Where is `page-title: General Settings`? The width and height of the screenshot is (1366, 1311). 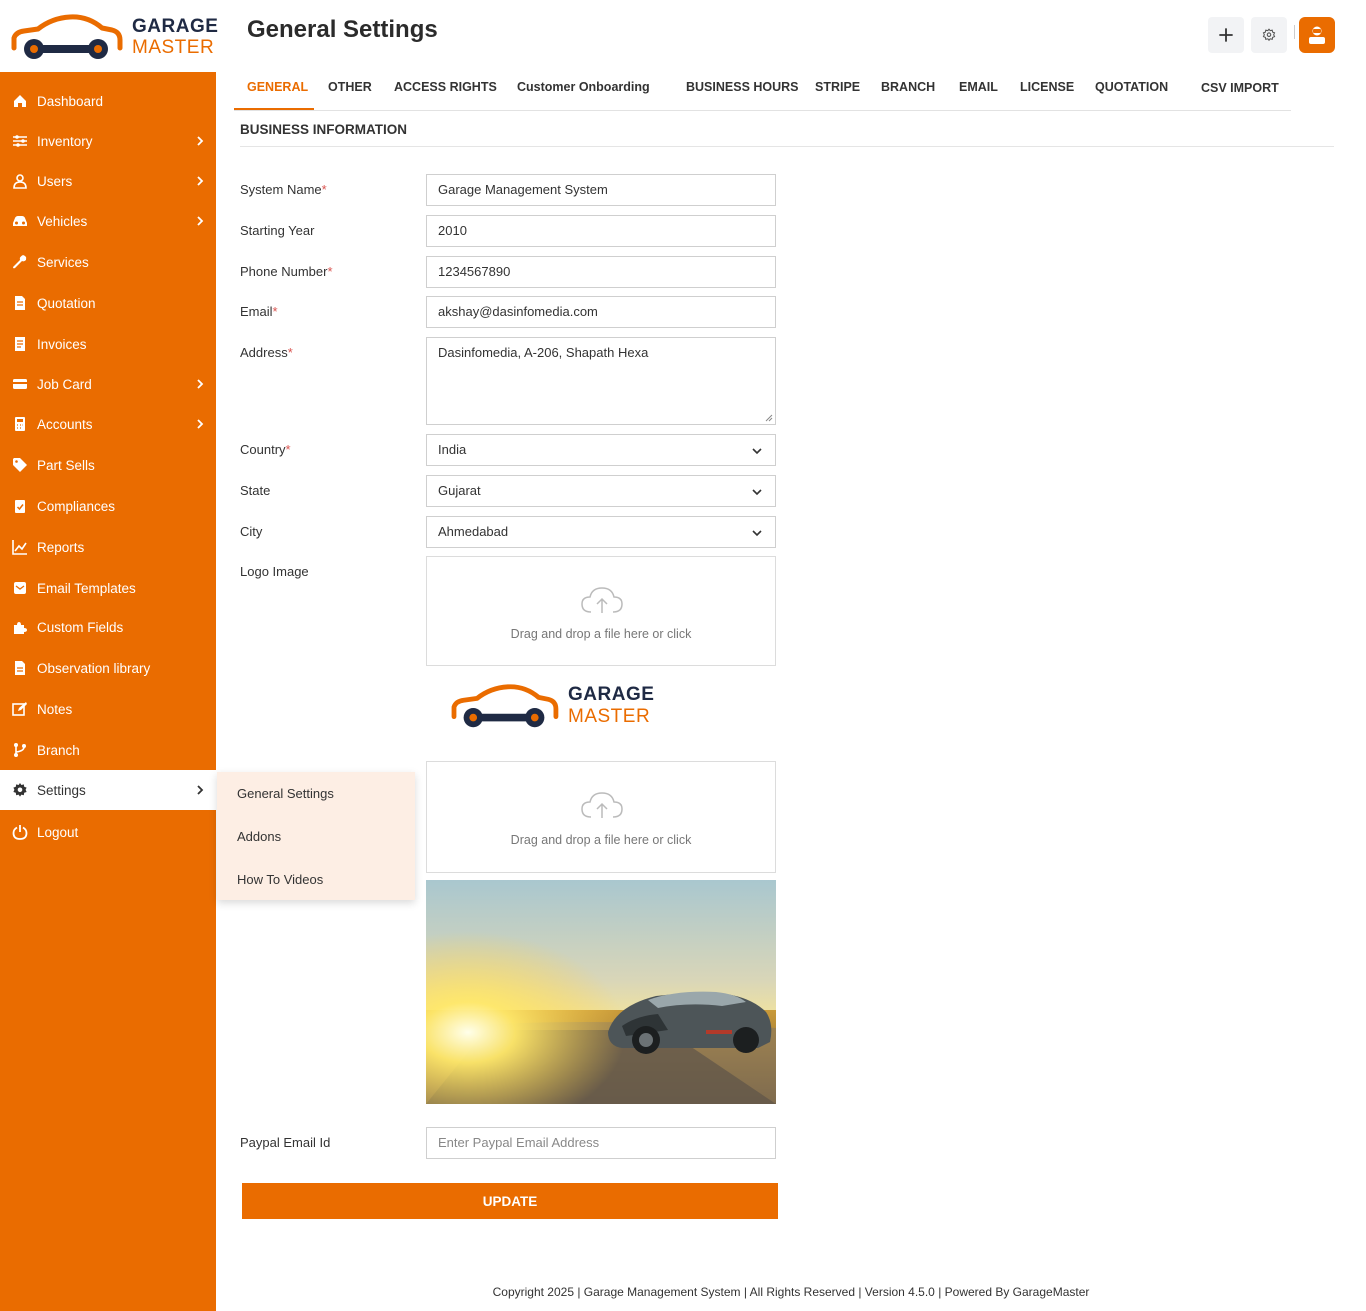
page-title: General Settings is located at coordinates (342, 29).